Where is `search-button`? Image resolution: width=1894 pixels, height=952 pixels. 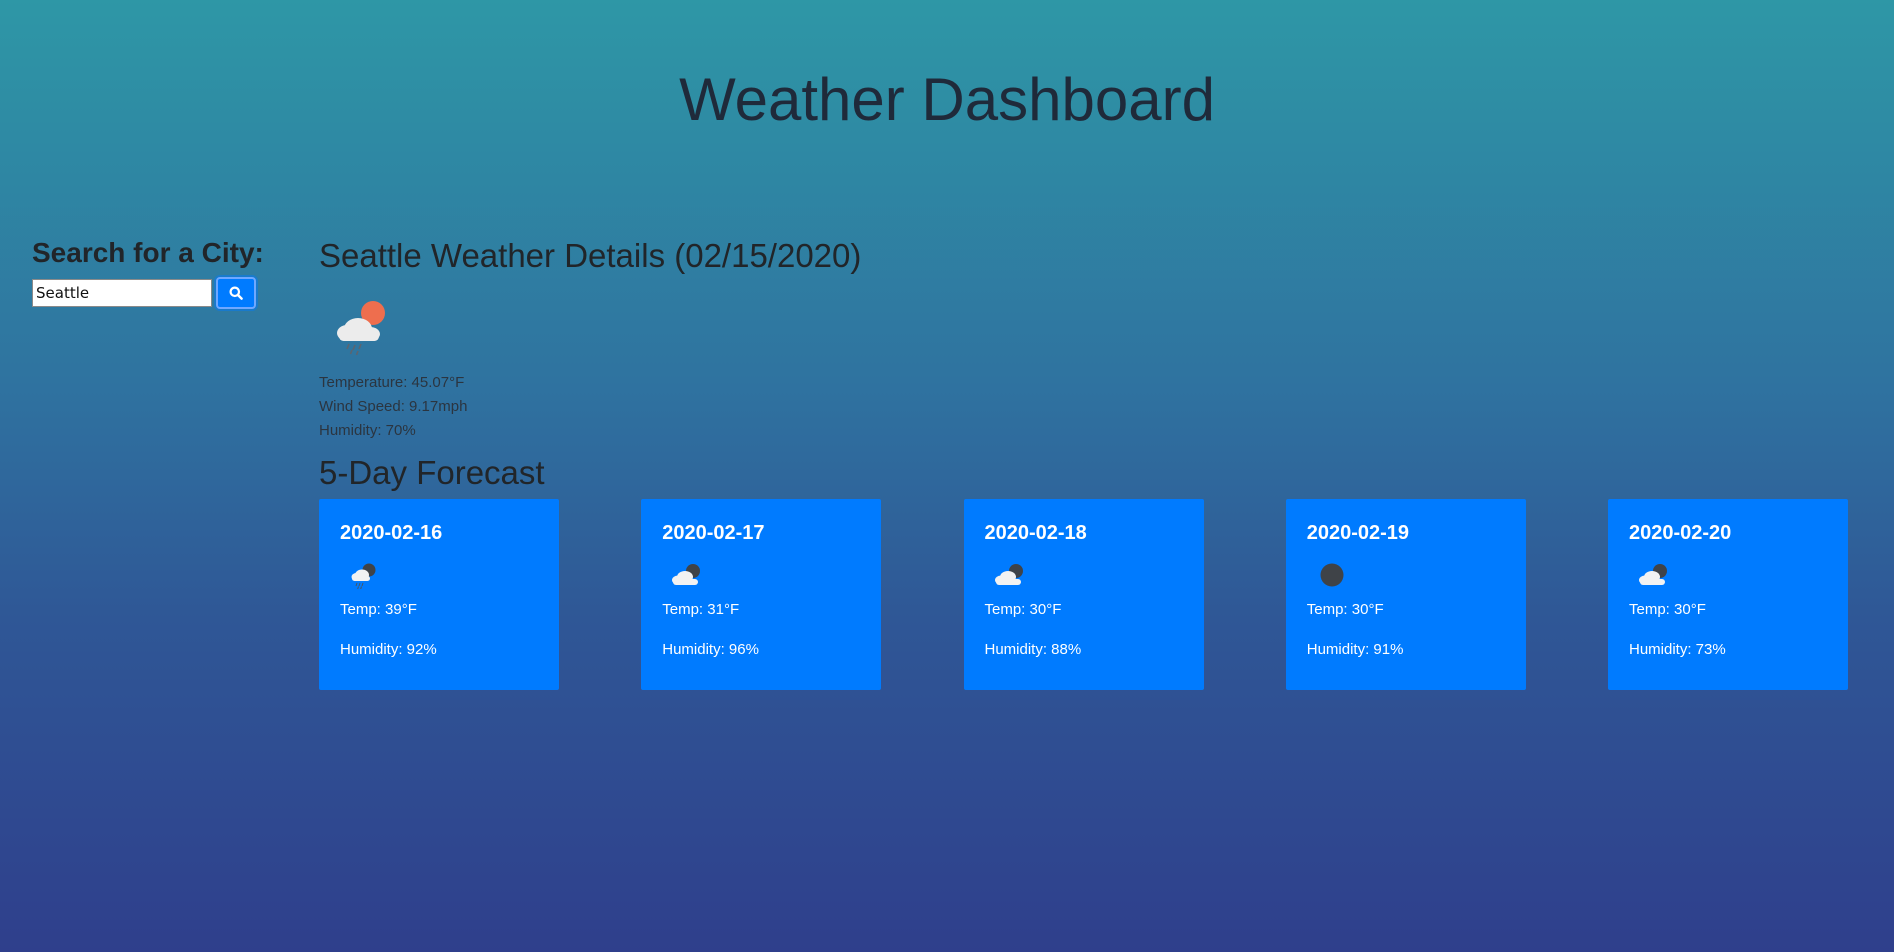
search-button is located at coordinates (236, 293).